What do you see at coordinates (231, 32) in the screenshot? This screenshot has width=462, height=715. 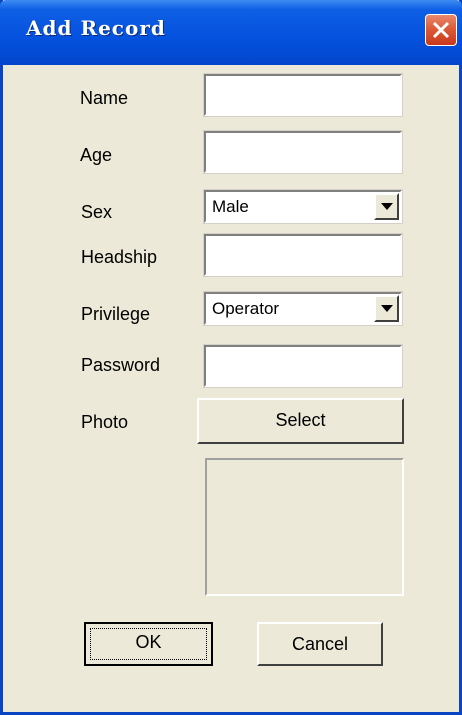 I see `title-bar: Add Record` at bounding box center [231, 32].